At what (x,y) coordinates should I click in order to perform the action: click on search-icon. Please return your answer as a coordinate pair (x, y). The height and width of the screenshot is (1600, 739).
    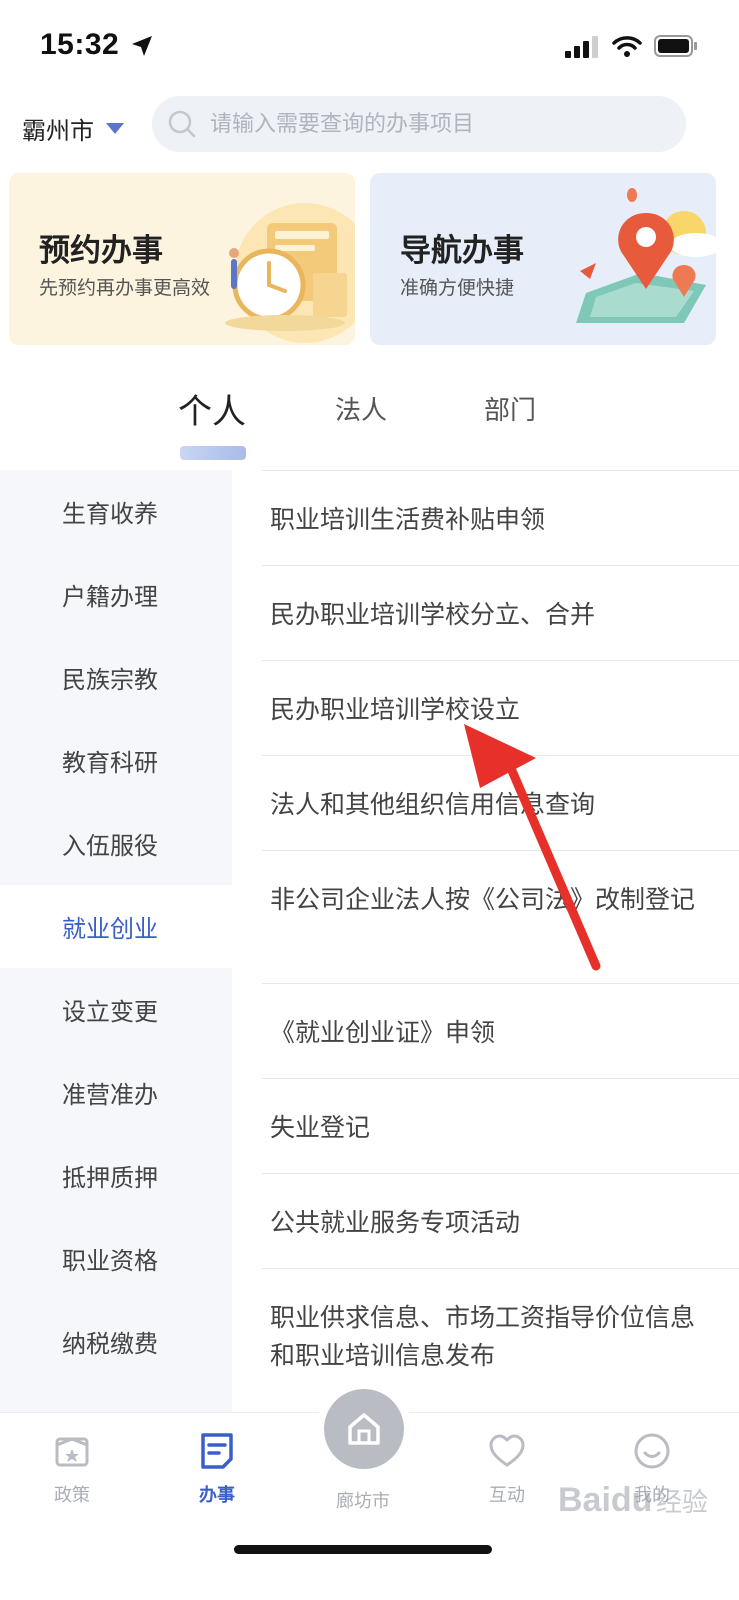
    Looking at the image, I should click on (182, 124).